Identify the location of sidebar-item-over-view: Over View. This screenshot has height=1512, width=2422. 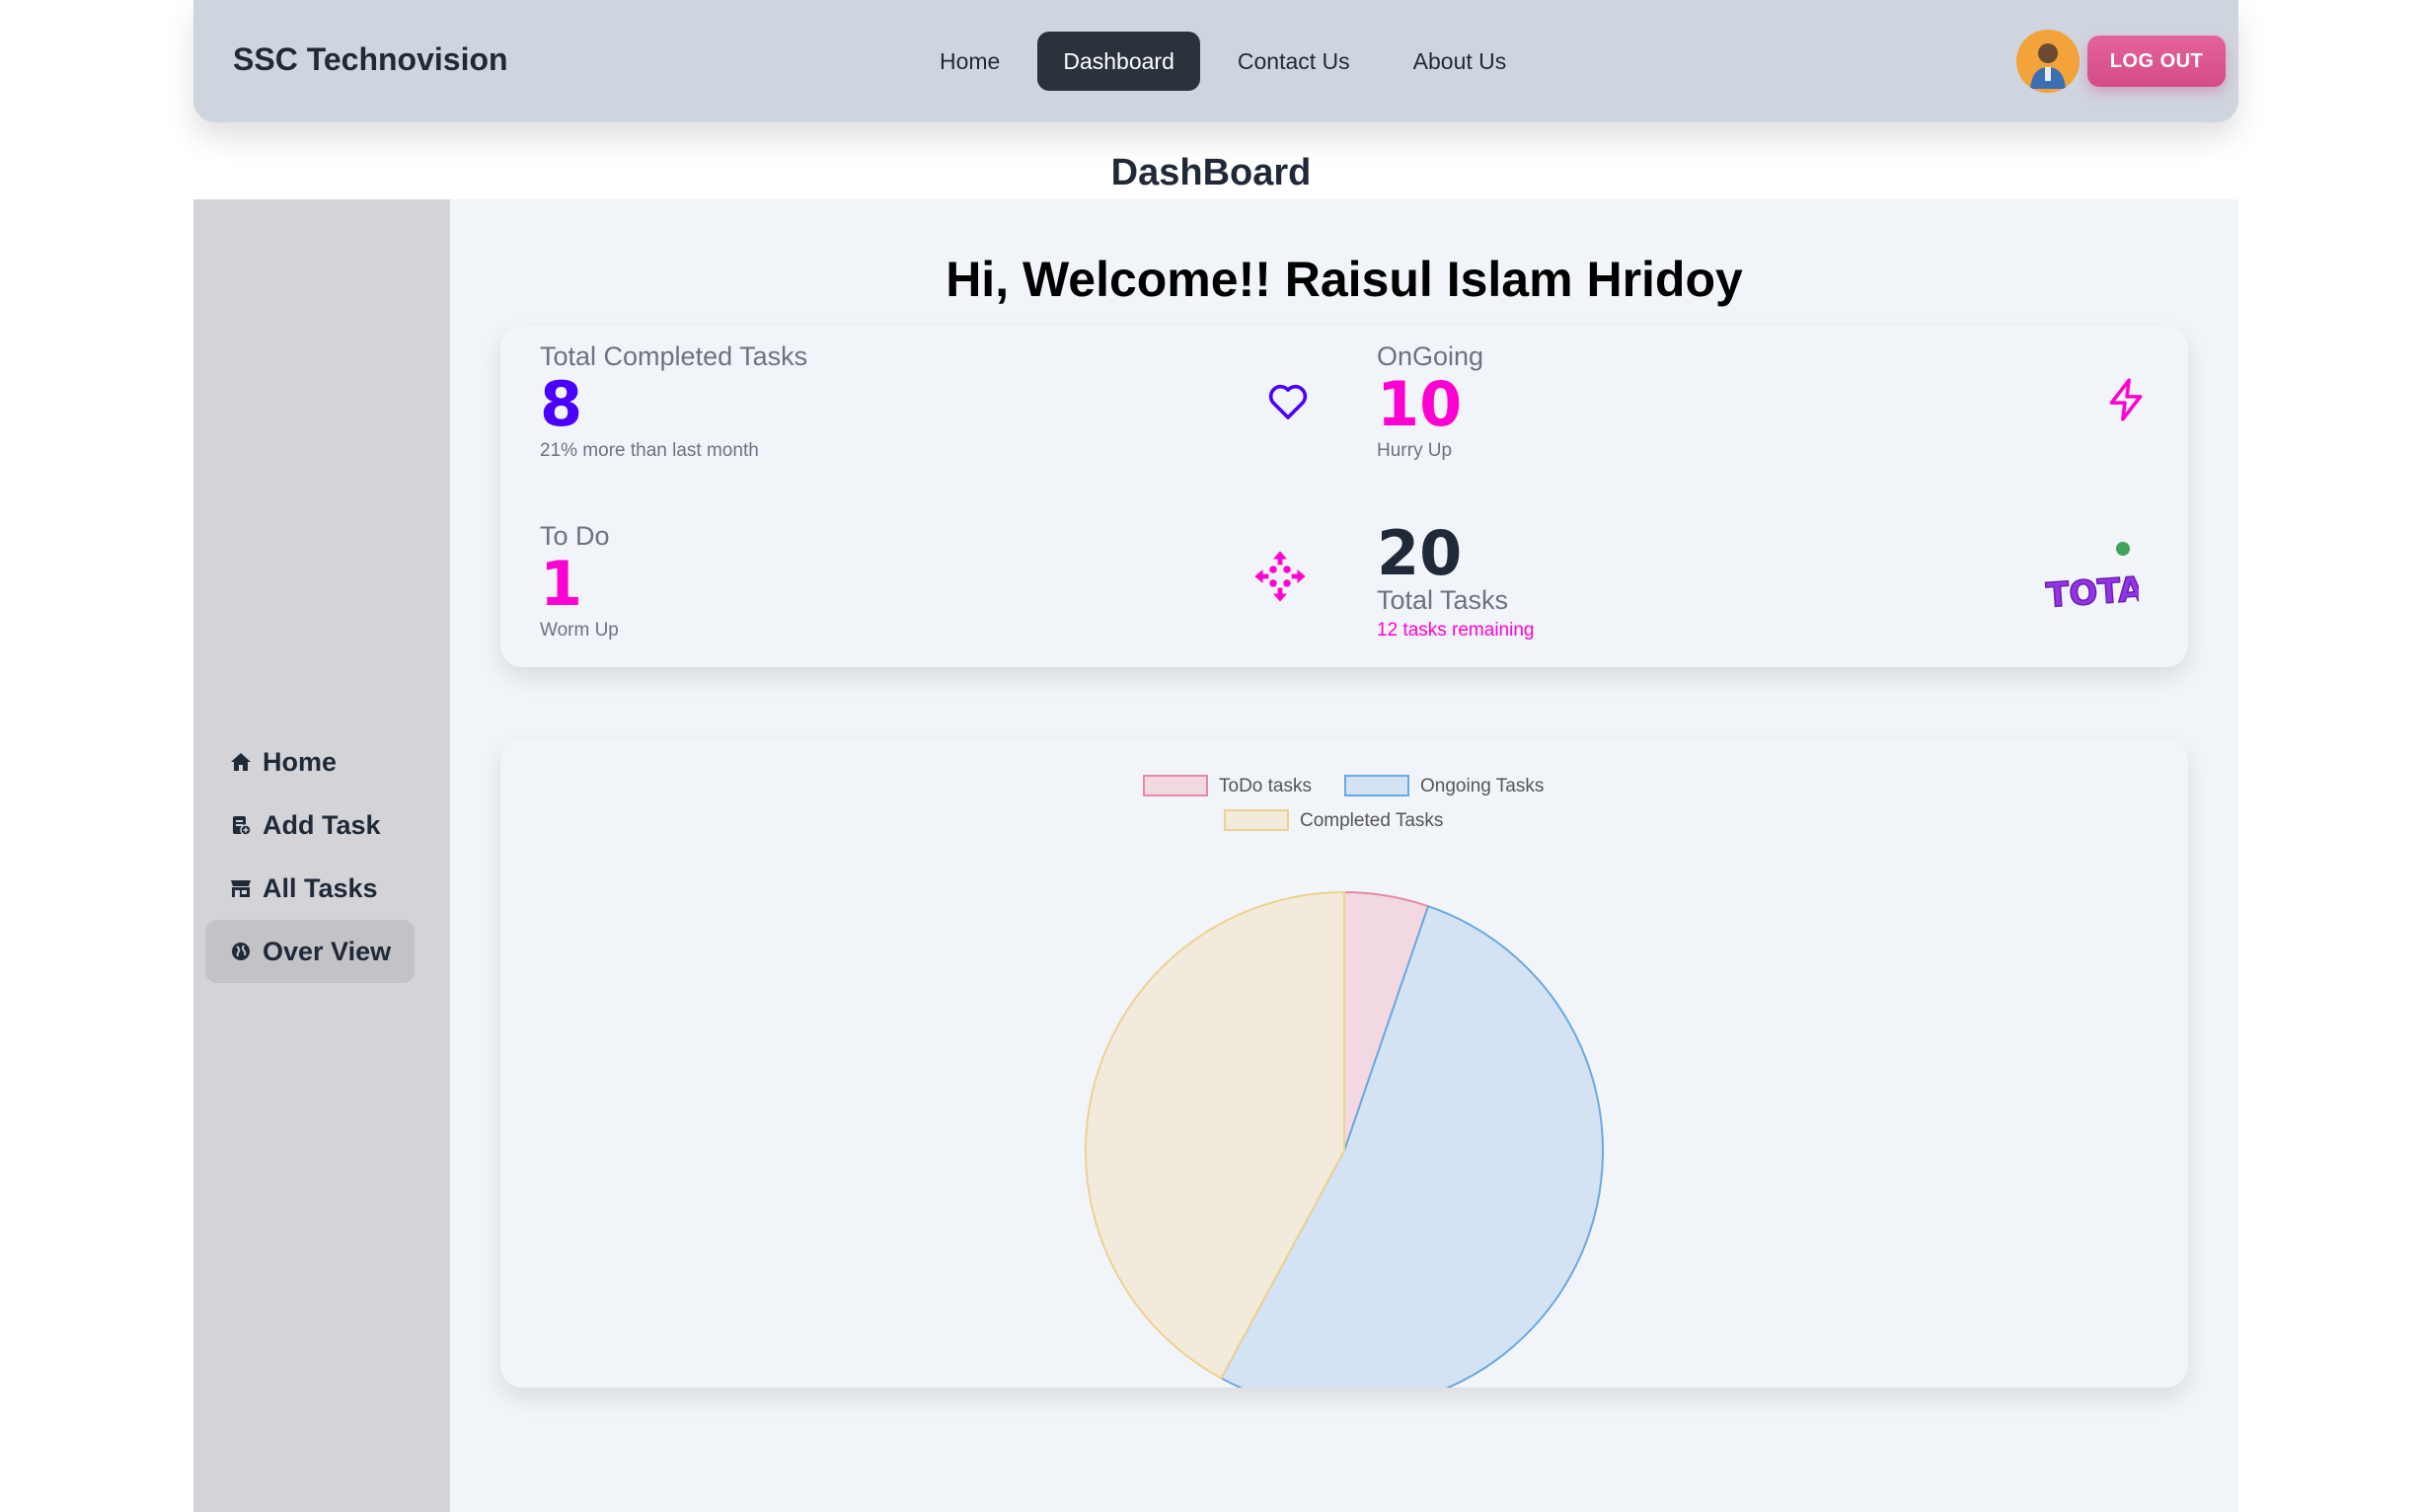
(310, 951).